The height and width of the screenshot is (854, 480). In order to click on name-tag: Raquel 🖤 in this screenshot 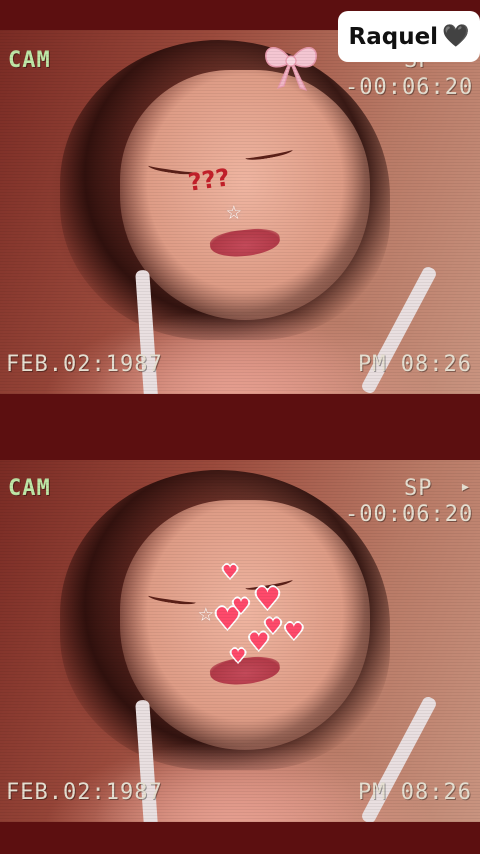, I will do `click(409, 36)`.